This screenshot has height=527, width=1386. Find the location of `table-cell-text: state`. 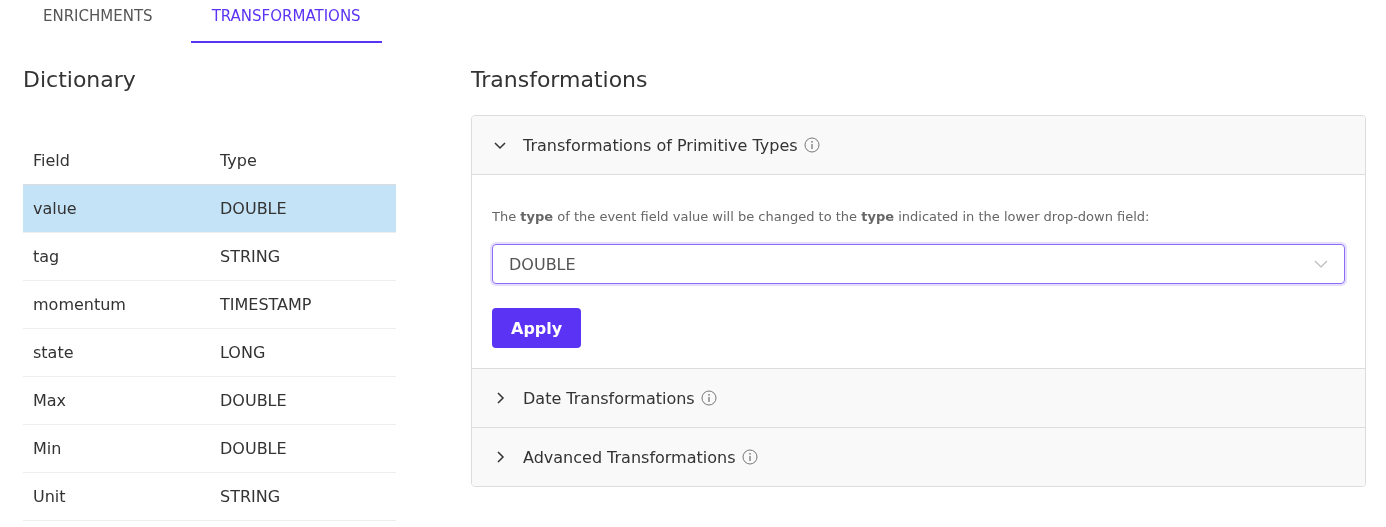

table-cell-text: state is located at coordinates (53, 352).